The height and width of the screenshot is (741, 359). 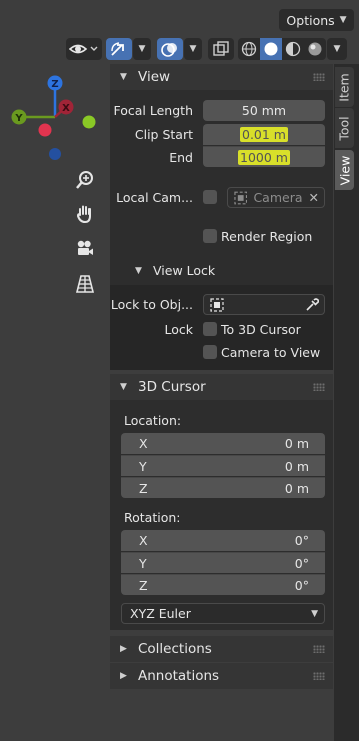 What do you see at coordinates (264, 110) in the screenshot?
I see `focal-length-field: 50 mm` at bounding box center [264, 110].